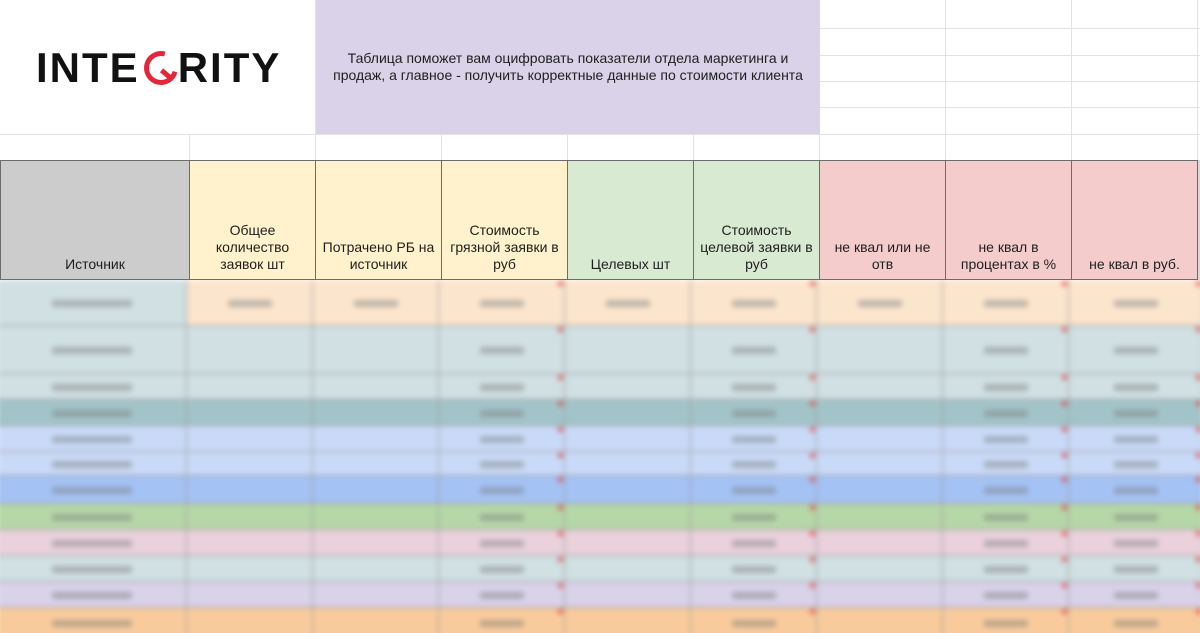  Describe the element at coordinates (630, 264) in the screenshot. I see `header-label: Целевых шт` at that location.